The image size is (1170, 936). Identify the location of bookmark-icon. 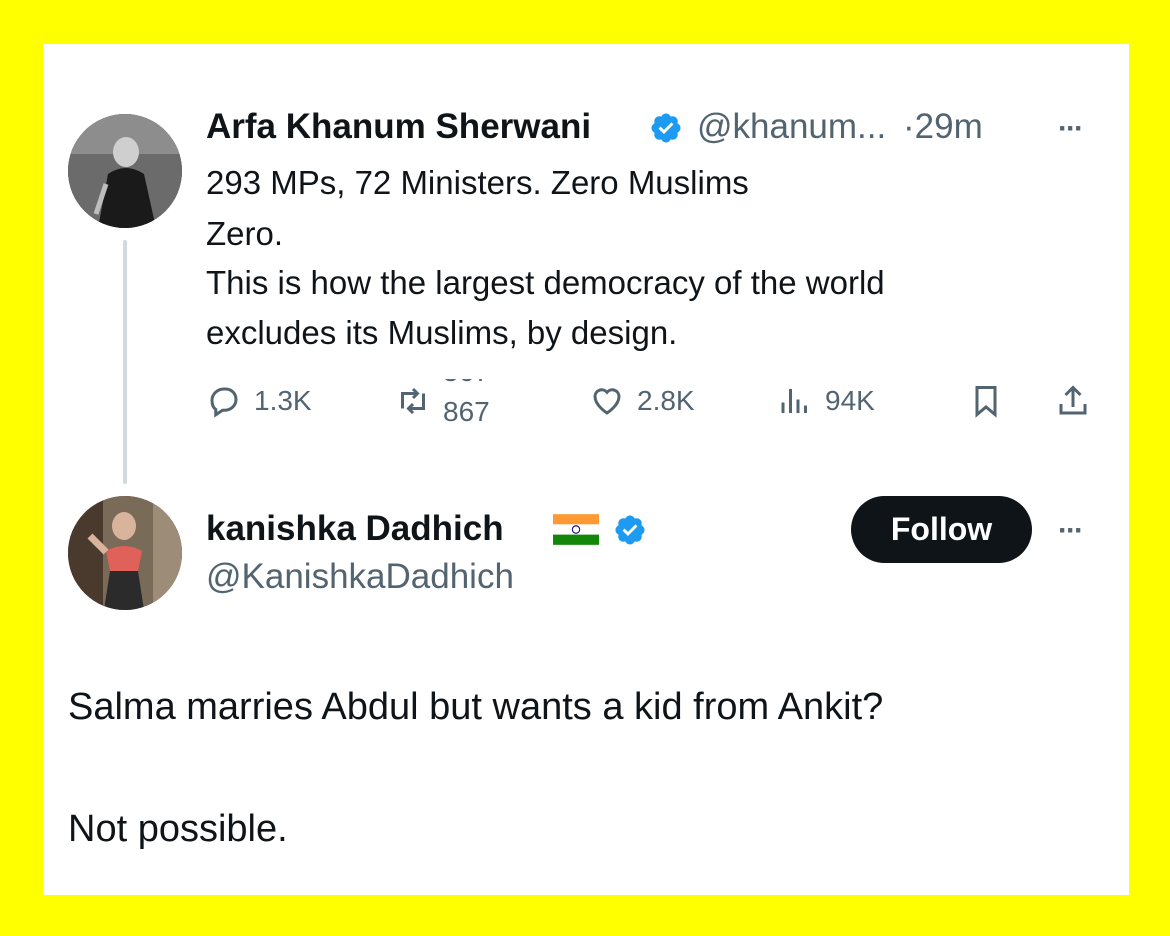
(986, 402).